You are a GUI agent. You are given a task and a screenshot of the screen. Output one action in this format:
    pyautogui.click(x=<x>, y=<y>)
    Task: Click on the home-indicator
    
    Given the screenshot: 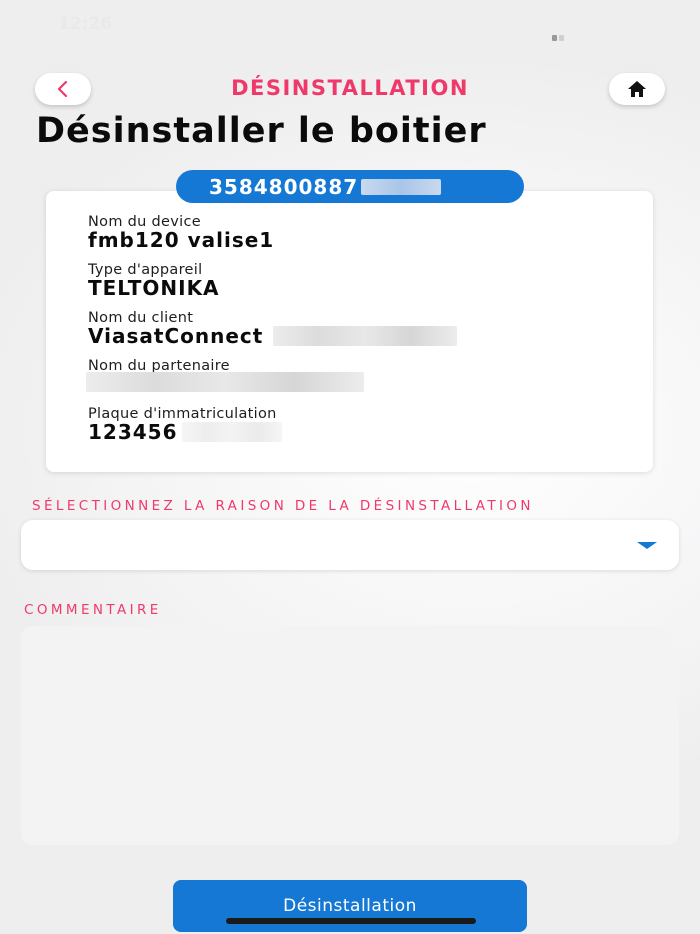 What is the action you would take?
    pyautogui.click(x=351, y=921)
    